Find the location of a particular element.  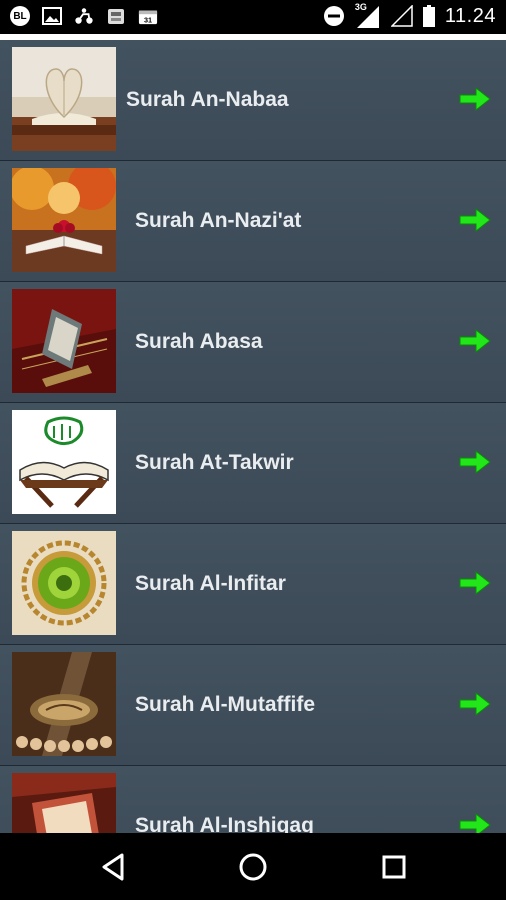

home-icon is located at coordinates (253, 867).